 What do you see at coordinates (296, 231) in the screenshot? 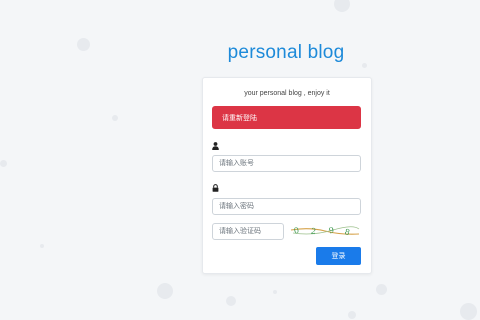
I see `svg-text: 0` at bounding box center [296, 231].